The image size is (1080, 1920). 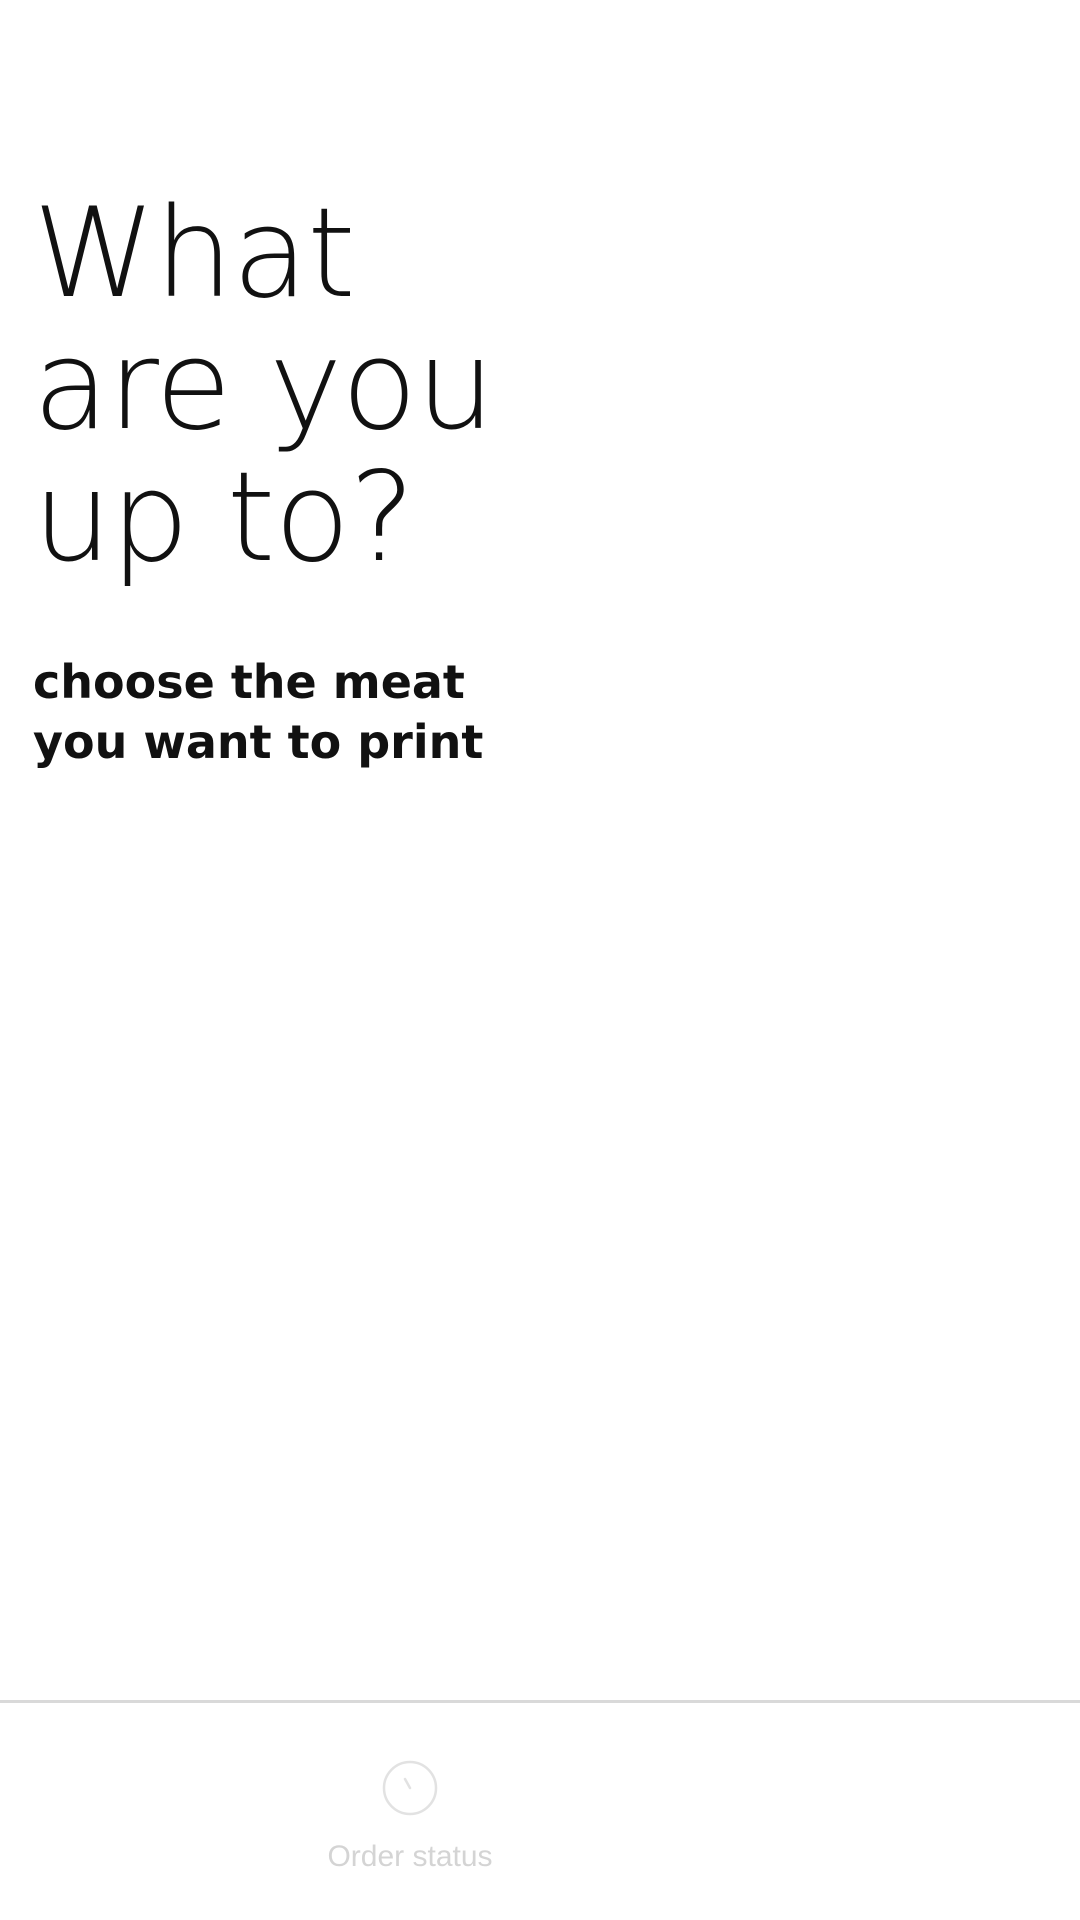 I want to click on page-title: What are you up to?, so click(x=264, y=386).